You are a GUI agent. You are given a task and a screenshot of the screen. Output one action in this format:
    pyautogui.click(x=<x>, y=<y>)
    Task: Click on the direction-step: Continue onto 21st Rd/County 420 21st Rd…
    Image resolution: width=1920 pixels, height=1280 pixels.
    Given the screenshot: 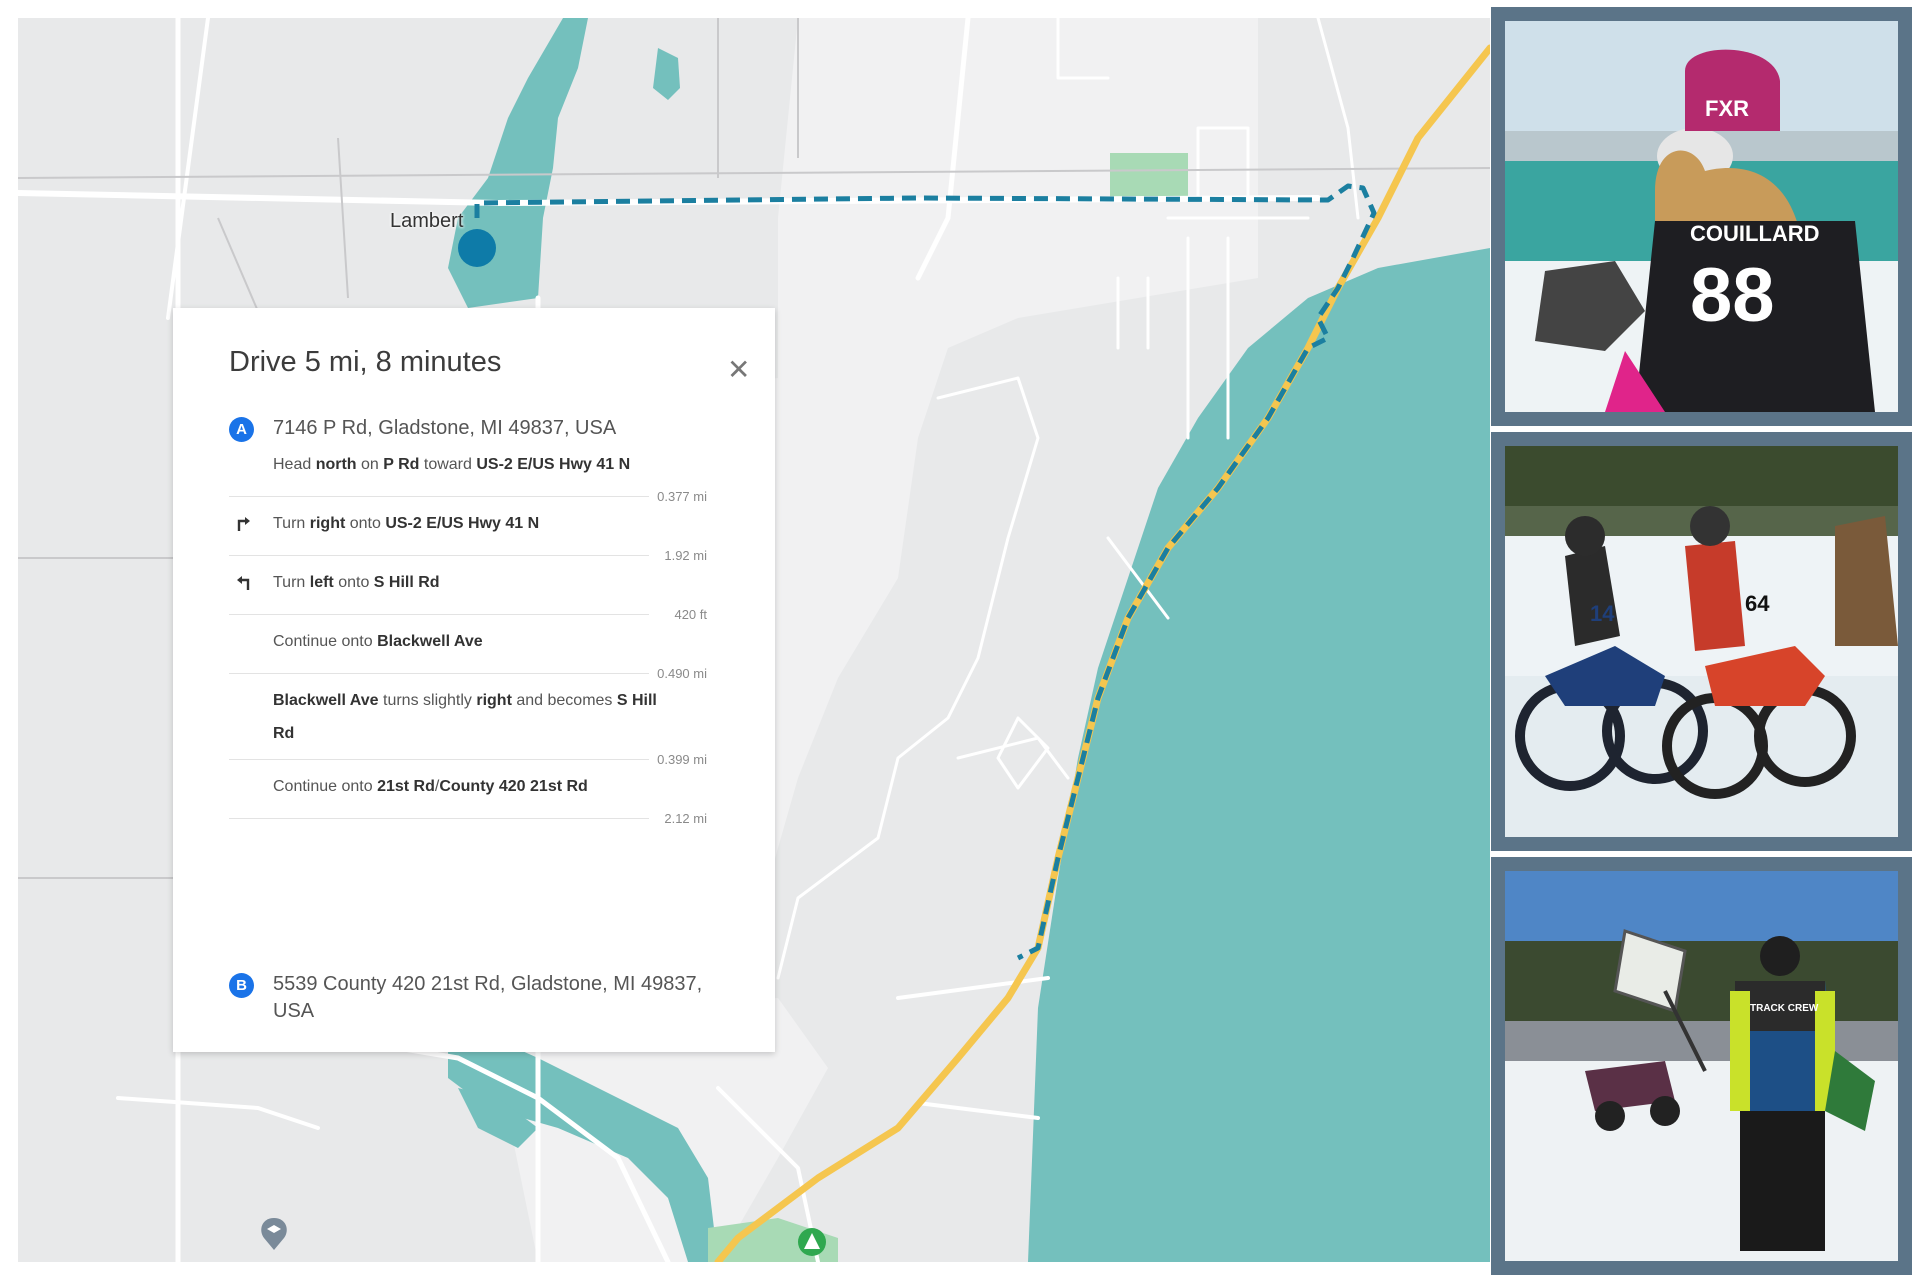 What is the action you would take?
    pyautogui.click(x=468, y=799)
    